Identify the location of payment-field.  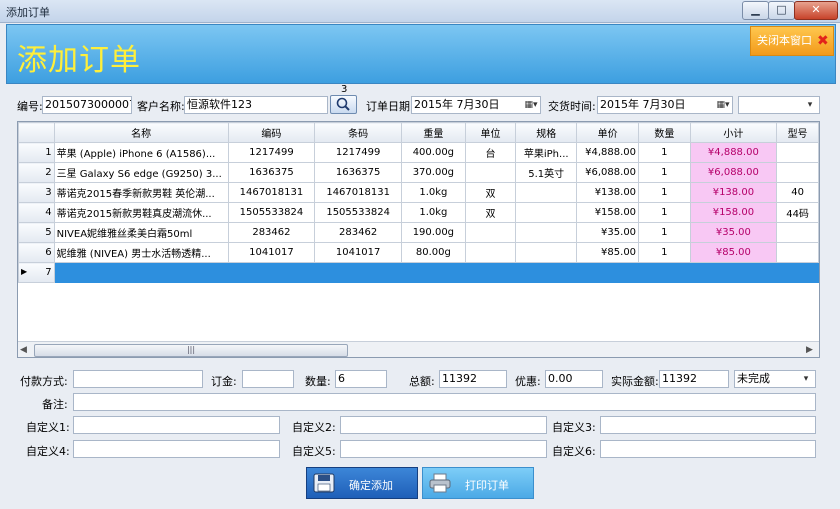
(138, 379).